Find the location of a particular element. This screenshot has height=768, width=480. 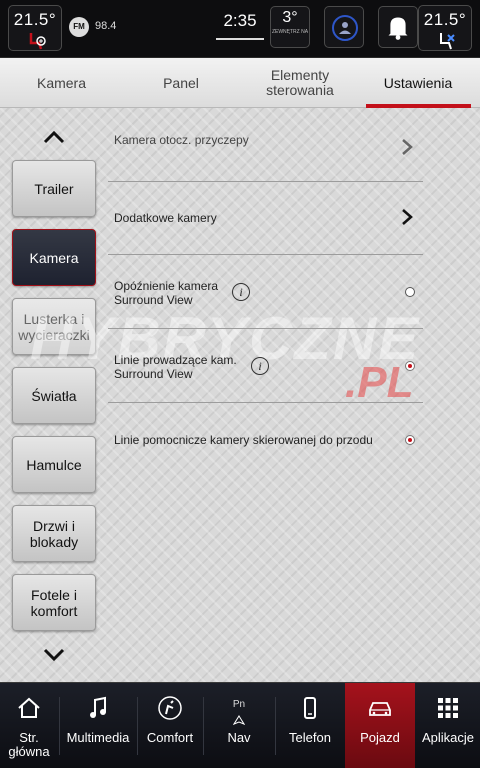

nav-label: Multimedia is located at coordinates (98, 737).